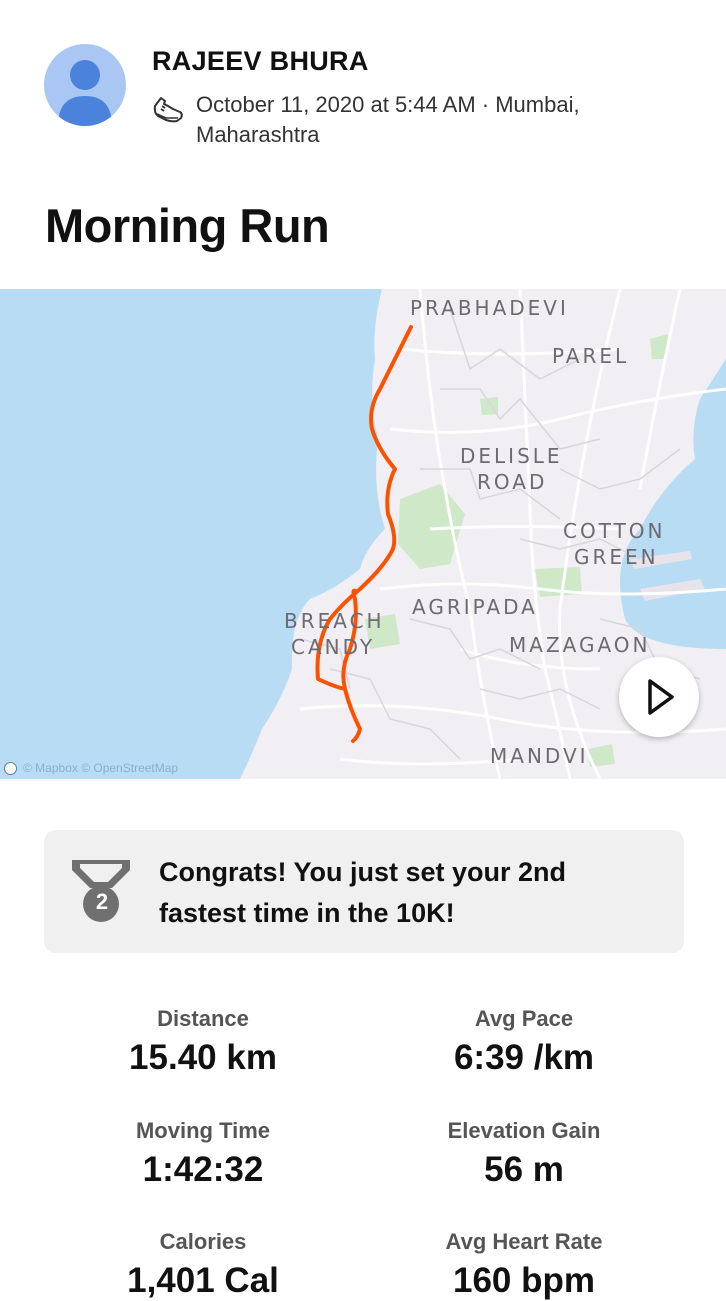 The height and width of the screenshot is (1301, 726). I want to click on map-label-delisle-road-2: ROAD, so click(512, 482).